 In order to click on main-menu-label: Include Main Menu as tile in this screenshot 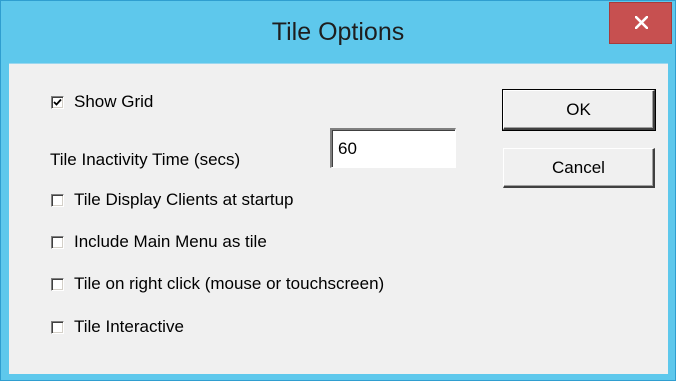, I will do `click(170, 241)`.